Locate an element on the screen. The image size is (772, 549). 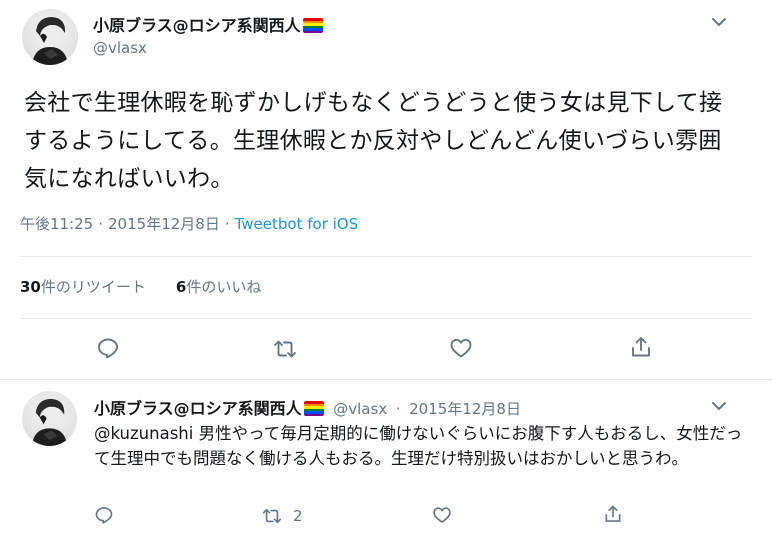
author-name: 小原ブラス@ロシア系関西人 is located at coordinates (208, 24).